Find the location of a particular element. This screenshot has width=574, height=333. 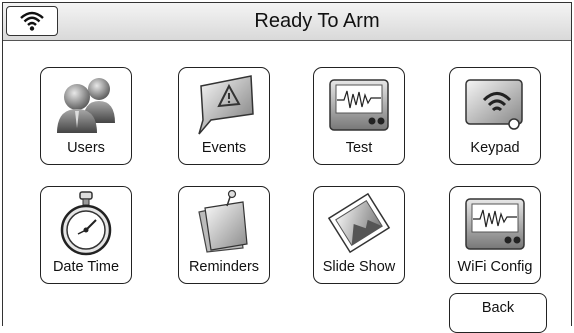

slide-show-label: Slide Show is located at coordinates (359, 267).